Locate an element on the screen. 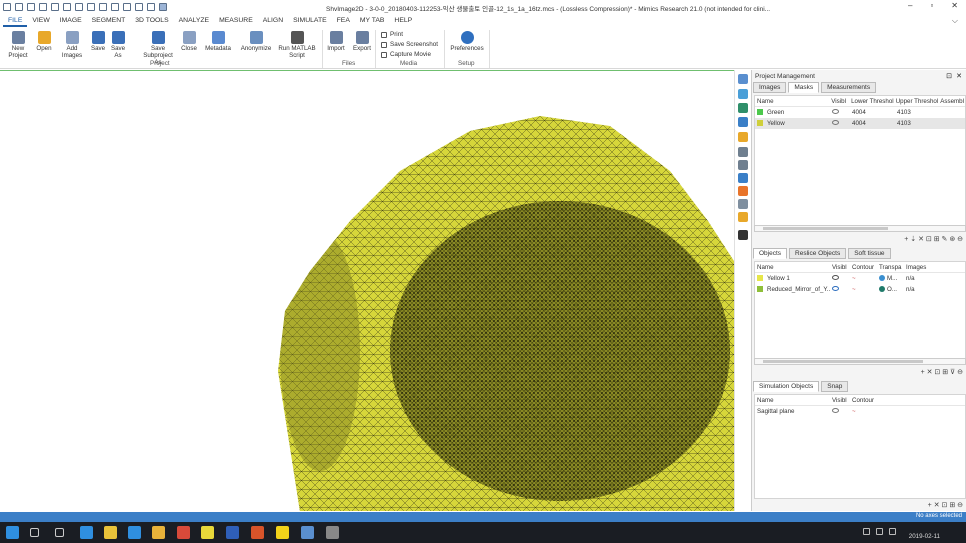  print-button: Print is located at coordinates (392, 34).